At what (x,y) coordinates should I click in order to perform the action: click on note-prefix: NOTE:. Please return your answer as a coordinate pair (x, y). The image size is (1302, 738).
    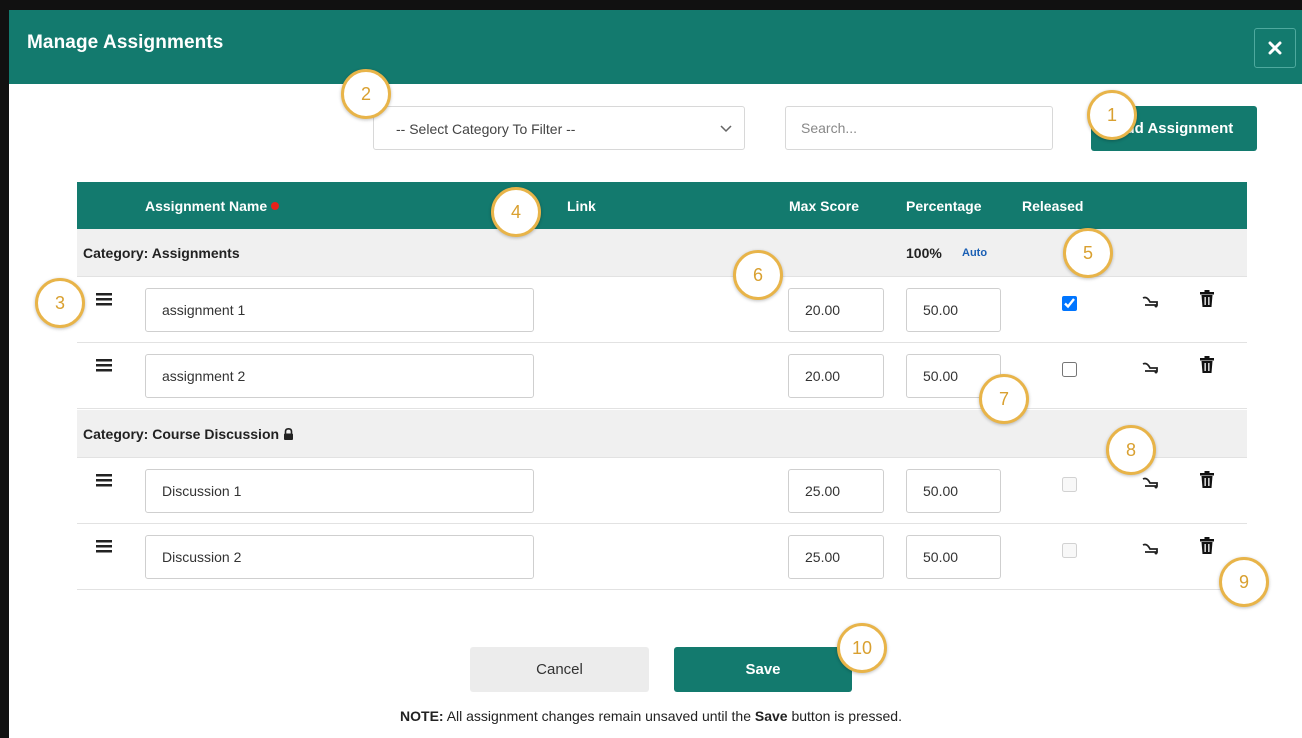
    Looking at the image, I should click on (422, 716).